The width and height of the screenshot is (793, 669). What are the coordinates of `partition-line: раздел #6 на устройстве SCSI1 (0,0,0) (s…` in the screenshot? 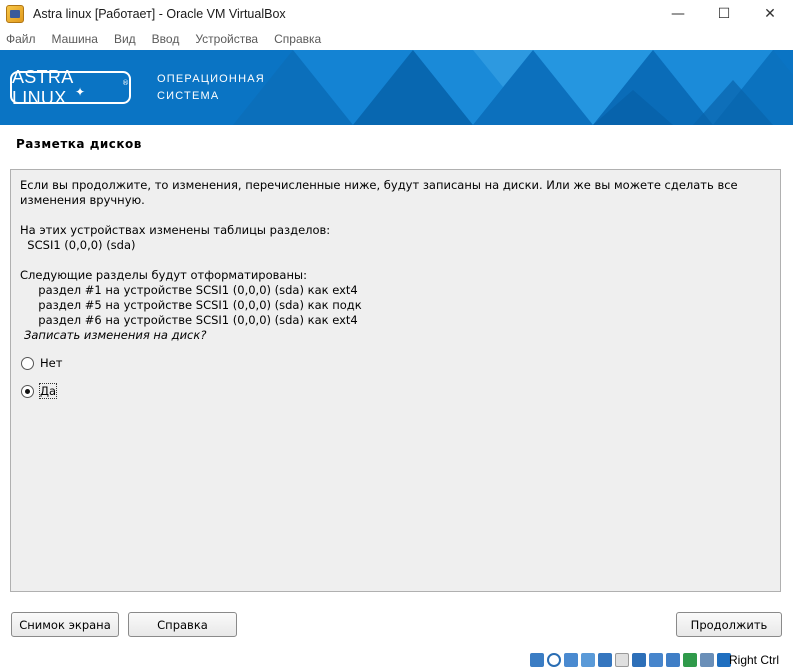 It's located at (189, 320).